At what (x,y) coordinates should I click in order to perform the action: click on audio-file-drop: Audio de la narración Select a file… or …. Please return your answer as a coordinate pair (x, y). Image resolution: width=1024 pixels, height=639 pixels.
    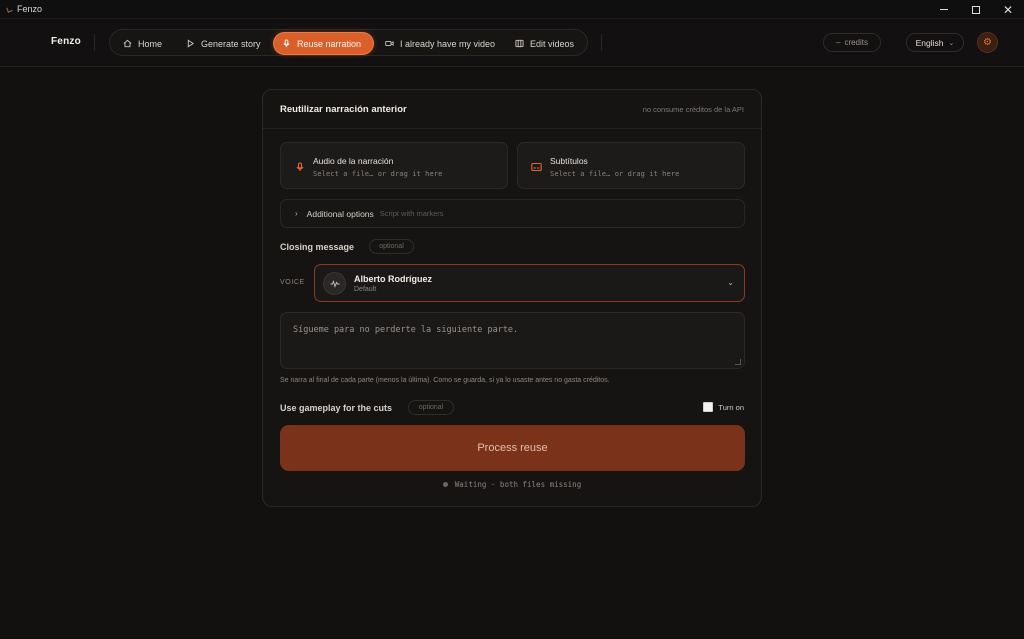
    Looking at the image, I should click on (394, 165).